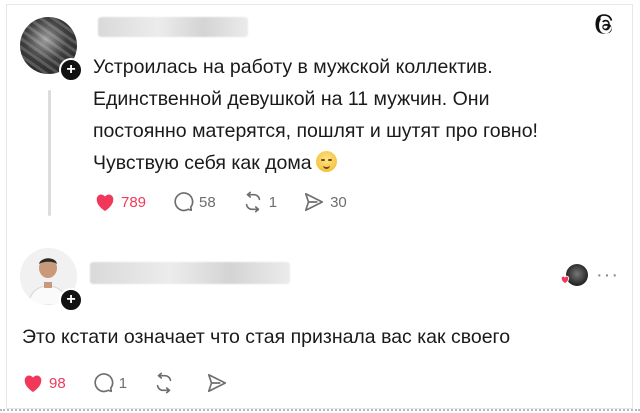 This screenshot has width=640, height=413. What do you see at coordinates (325, 202) in the screenshot?
I see `share-button: 30` at bounding box center [325, 202].